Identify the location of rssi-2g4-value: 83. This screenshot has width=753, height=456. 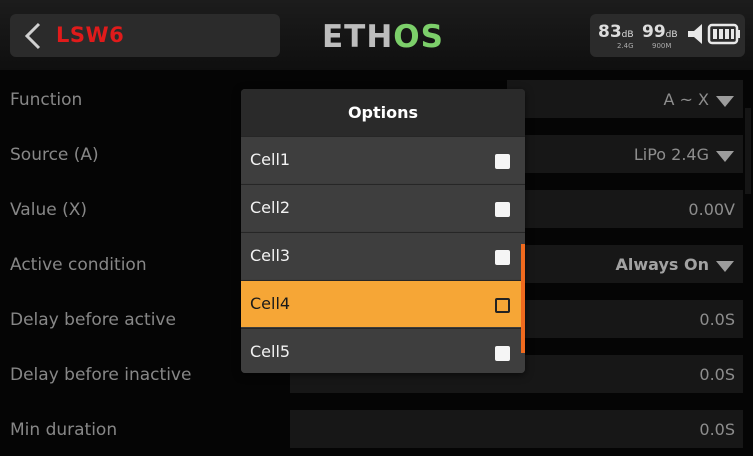
(610, 32).